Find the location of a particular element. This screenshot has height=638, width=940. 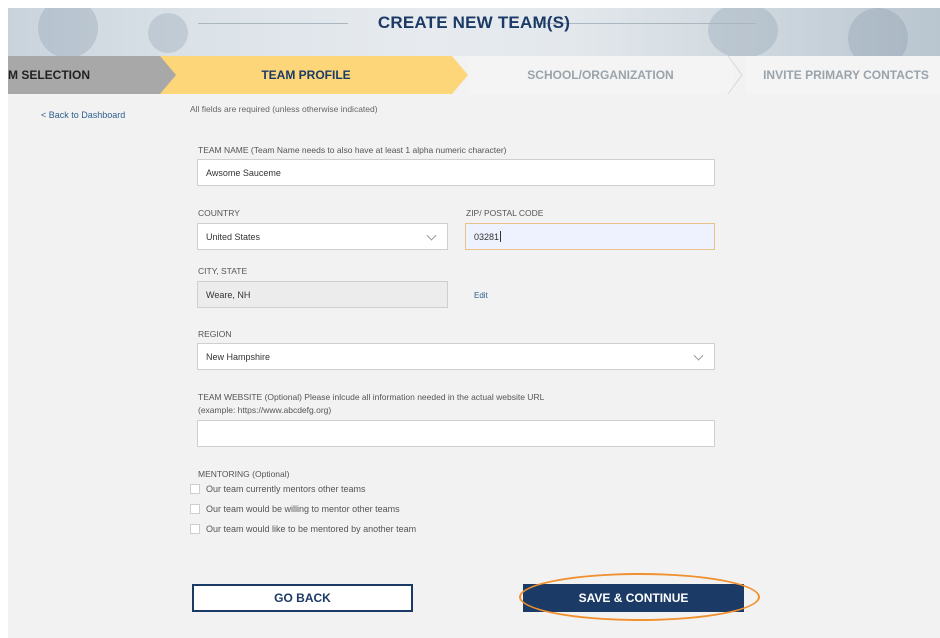

zip-value: 03281 is located at coordinates (487, 236).